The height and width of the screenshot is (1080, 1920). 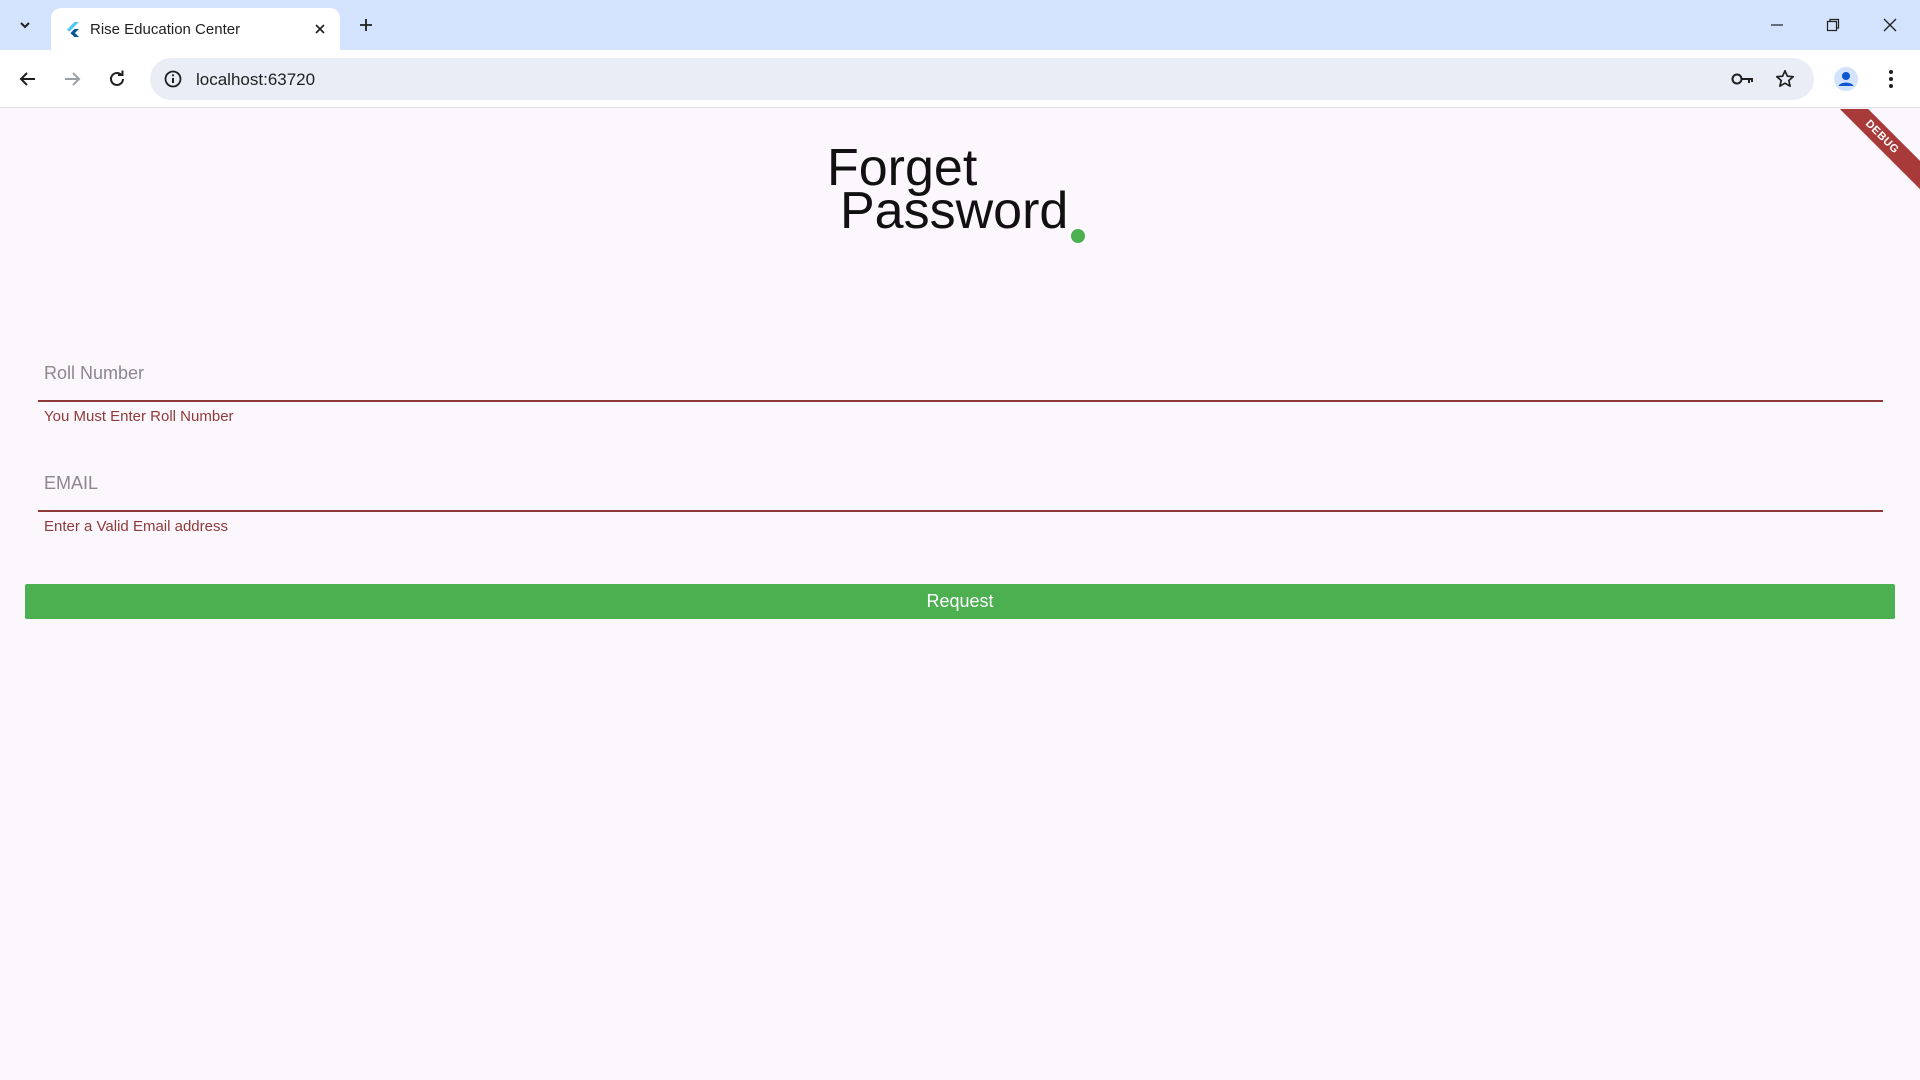 I want to click on arrow-right-icon, so click(x=73, y=79).